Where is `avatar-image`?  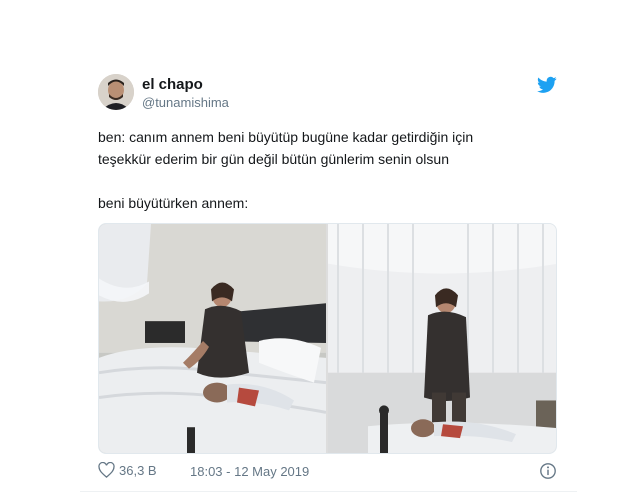 avatar-image is located at coordinates (116, 92).